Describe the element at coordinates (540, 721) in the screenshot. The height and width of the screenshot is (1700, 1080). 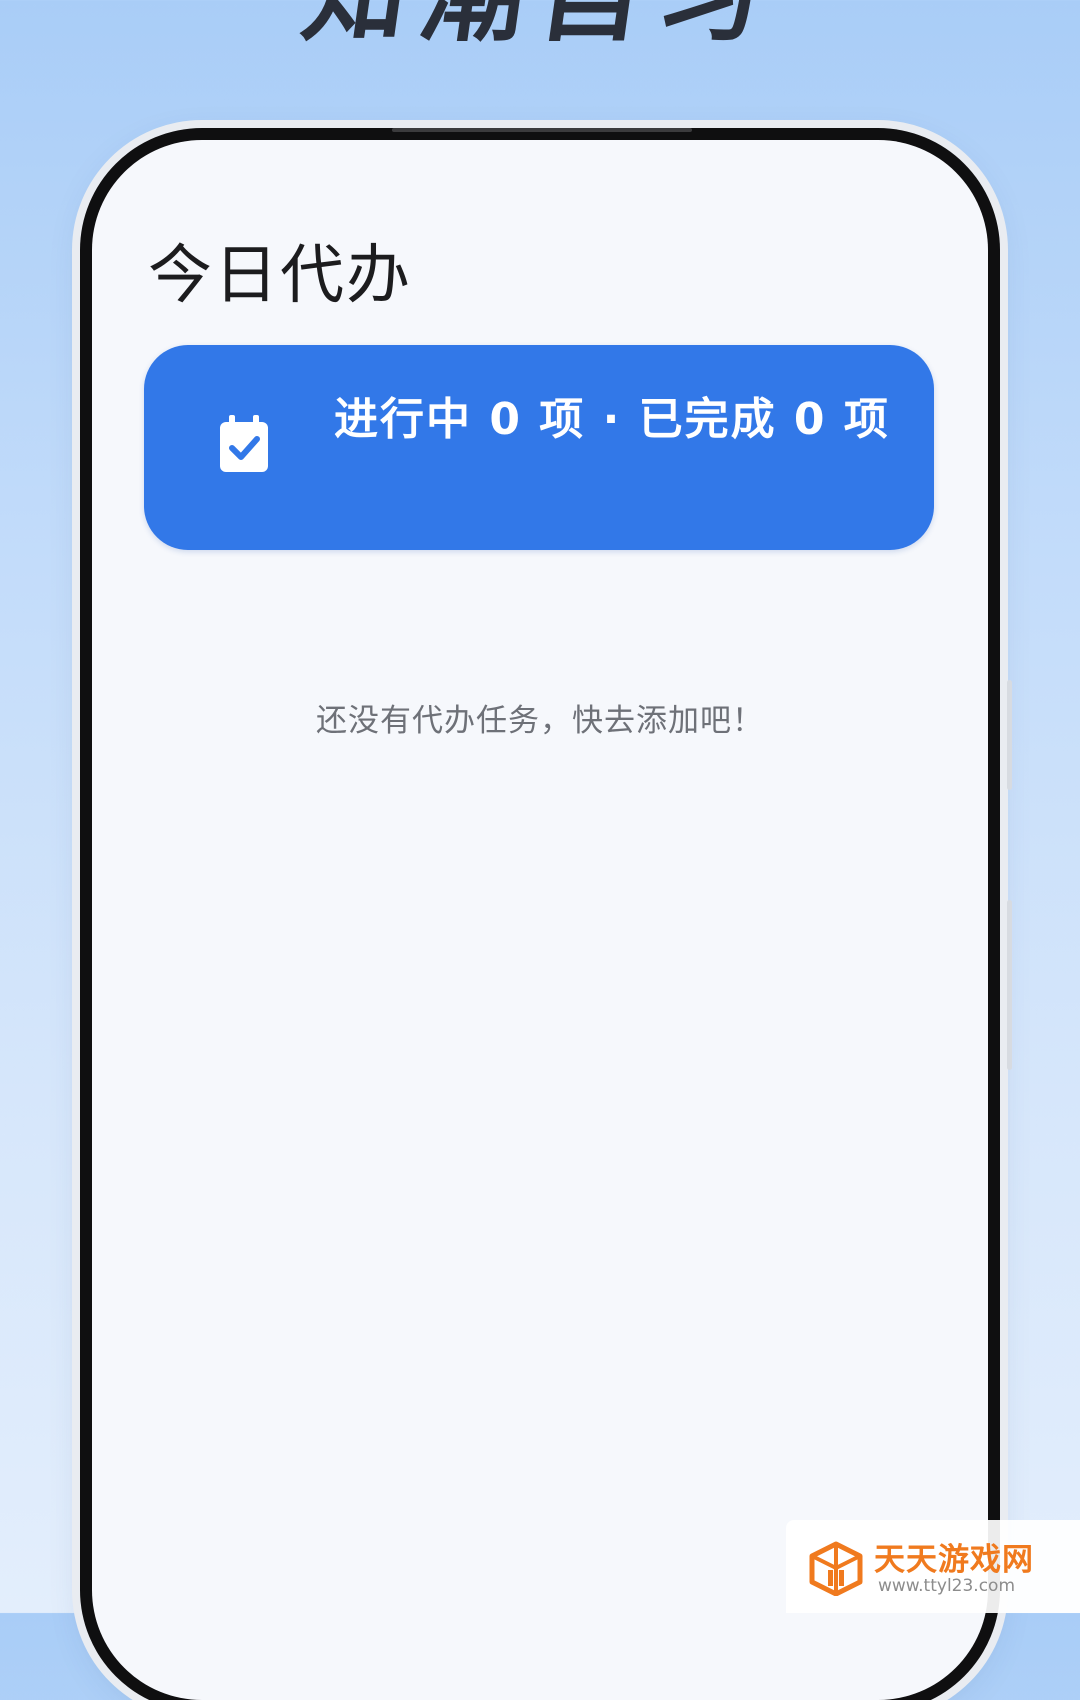
I see `empty-state-message: 还没有代办任务，快去添加吧！` at that location.